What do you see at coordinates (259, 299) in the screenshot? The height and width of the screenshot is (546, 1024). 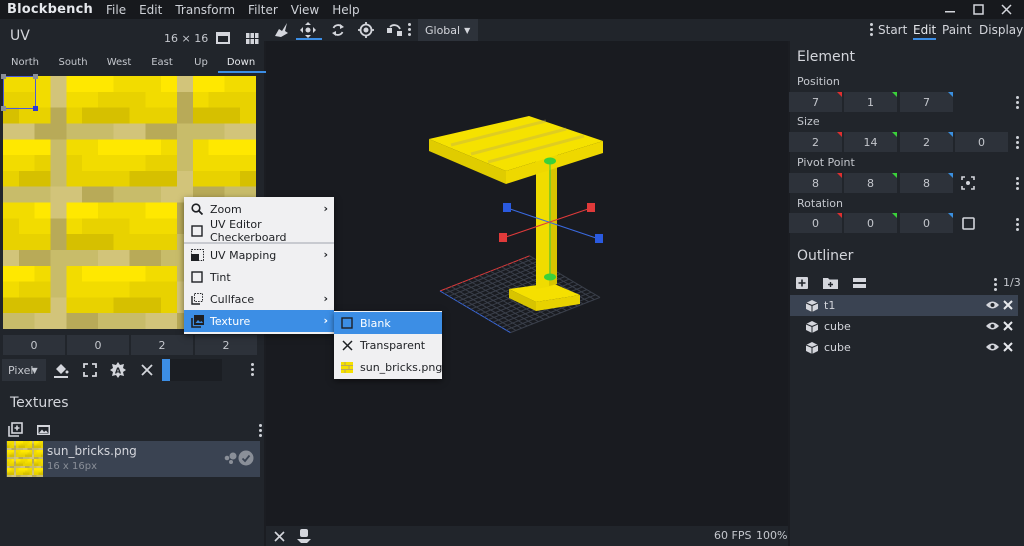 I see `ctx-item-cullface: Cullface ›` at bounding box center [259, 299].